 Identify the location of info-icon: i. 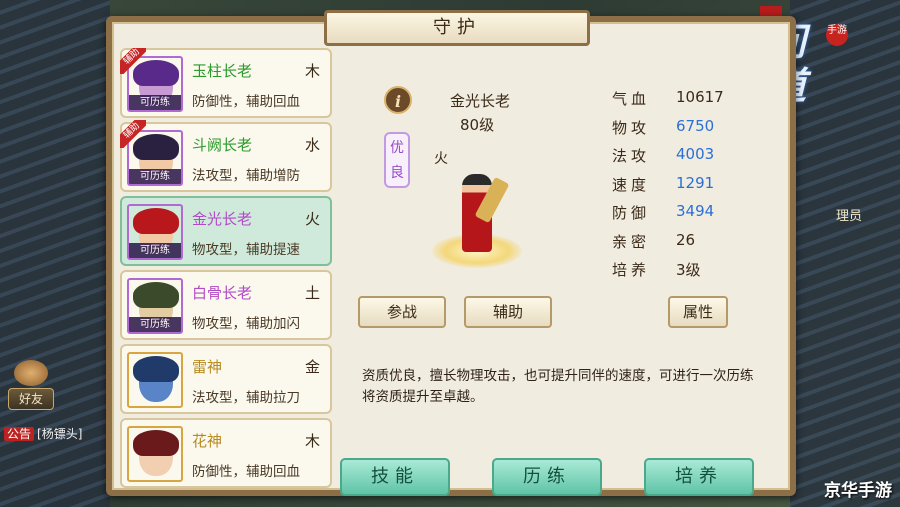
(398, 100).